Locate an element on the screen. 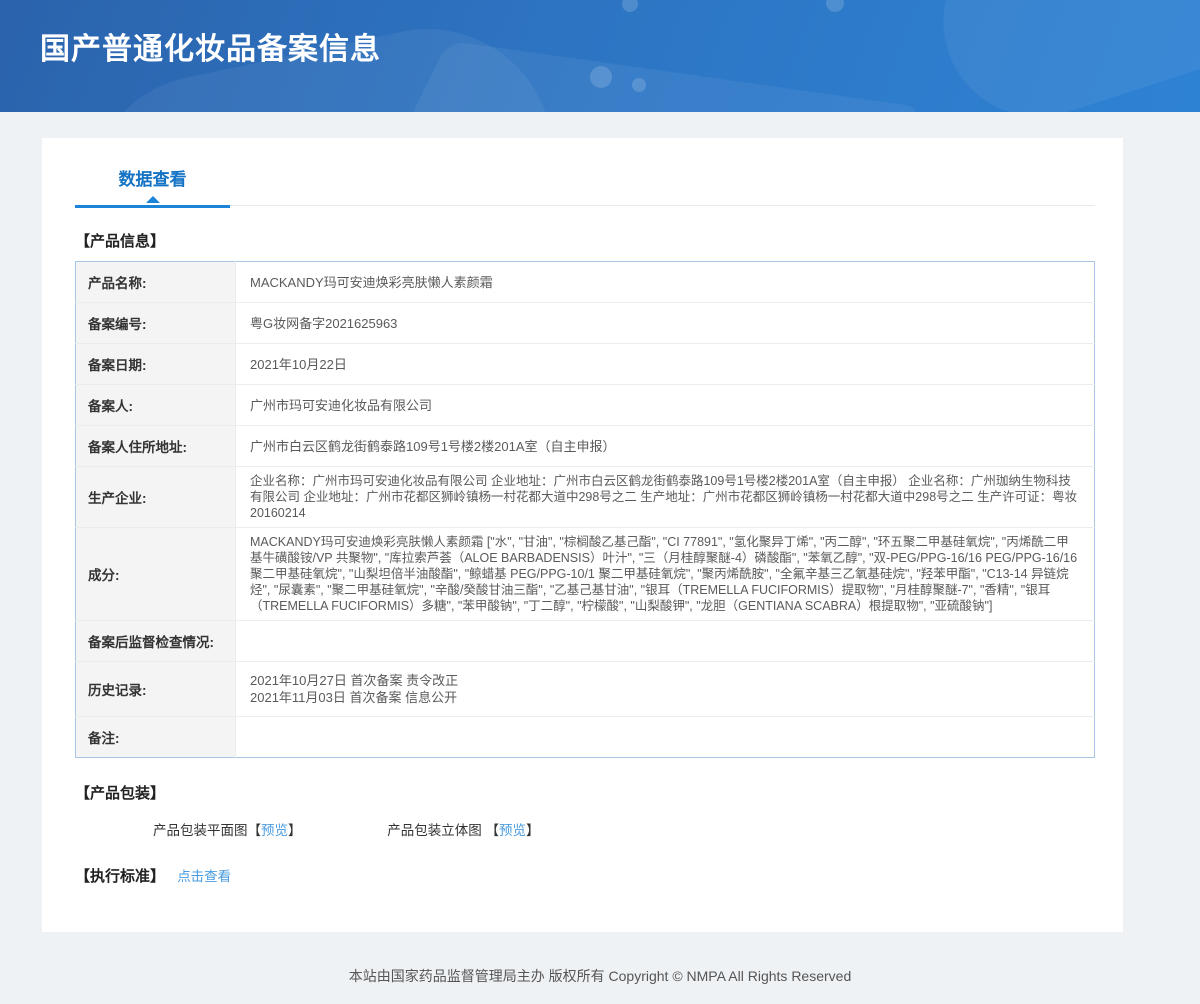 The width and height of the screenshot is (1200, 1004). row-value: 2021年10月22日 is located at coordinates (665, 364).